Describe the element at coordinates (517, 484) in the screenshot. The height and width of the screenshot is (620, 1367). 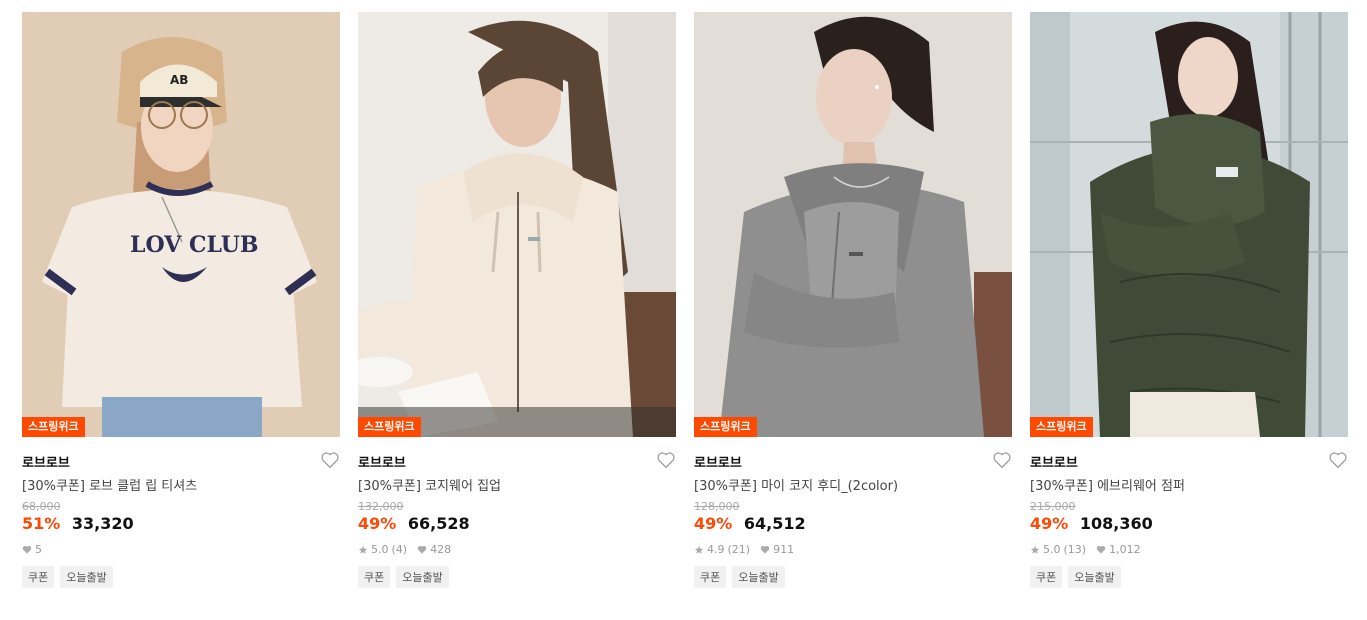
I see `product-title: [30%쿠폰] 코지웨어 집업` at that location.